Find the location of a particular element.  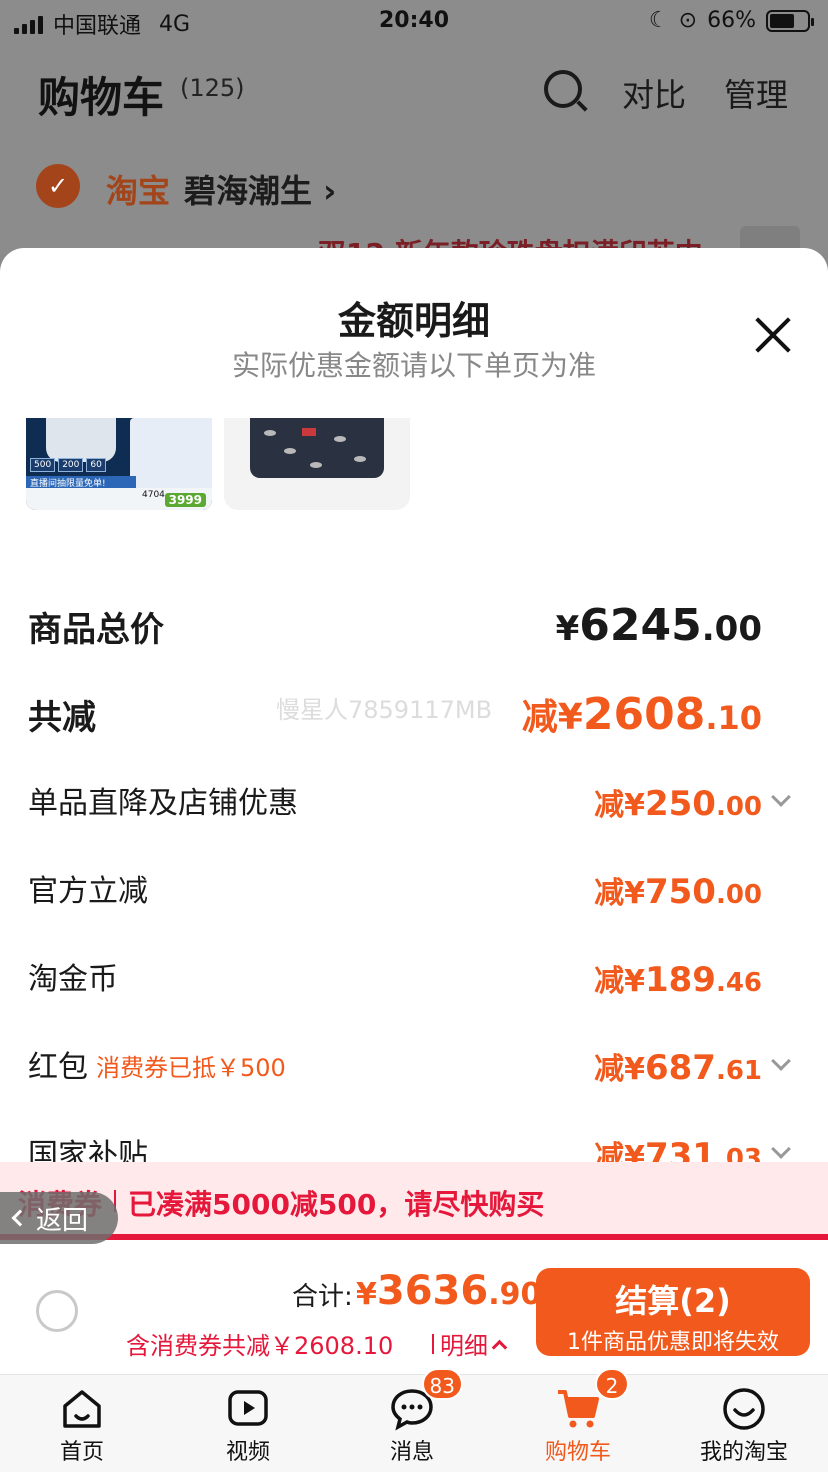

select-all-radio is located at coordinates (57, 1311).